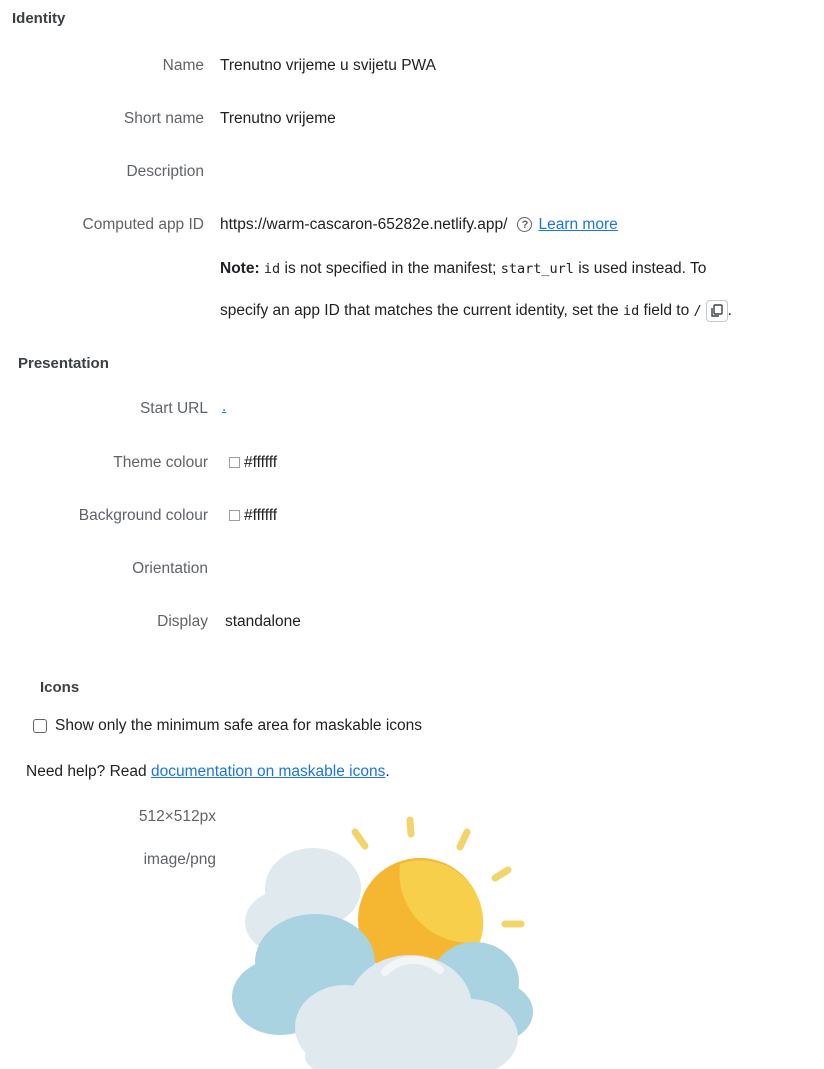 The height and width of the screenshot is (1069, 824). What do you see at coordinates (170, 568) in the screenshot?
I see `orientation-label: Orientation` at bounding box center [170, 568].